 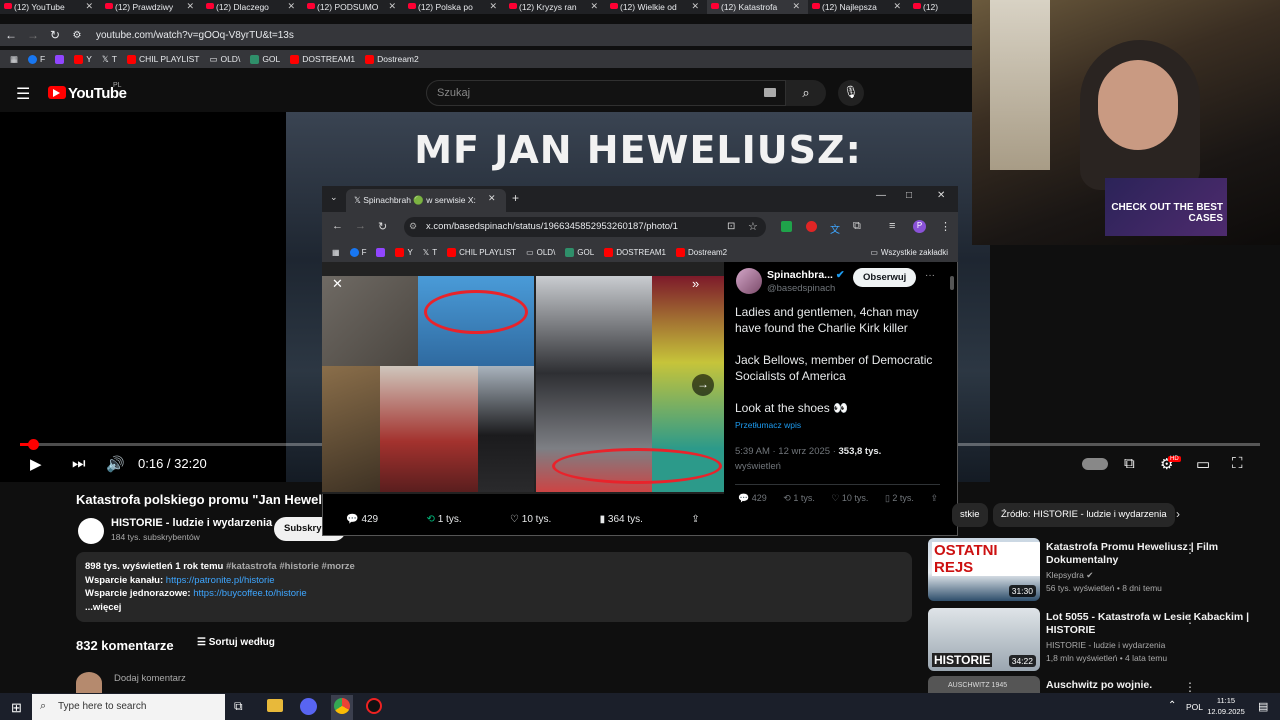 I want to click on site-info-icon: ⚙, so click(x=77, y=35).